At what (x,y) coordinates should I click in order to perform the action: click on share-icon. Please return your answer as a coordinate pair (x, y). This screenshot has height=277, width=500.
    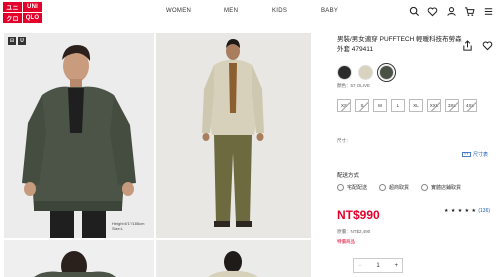
    Looking at the image, I should click on (467, 44).